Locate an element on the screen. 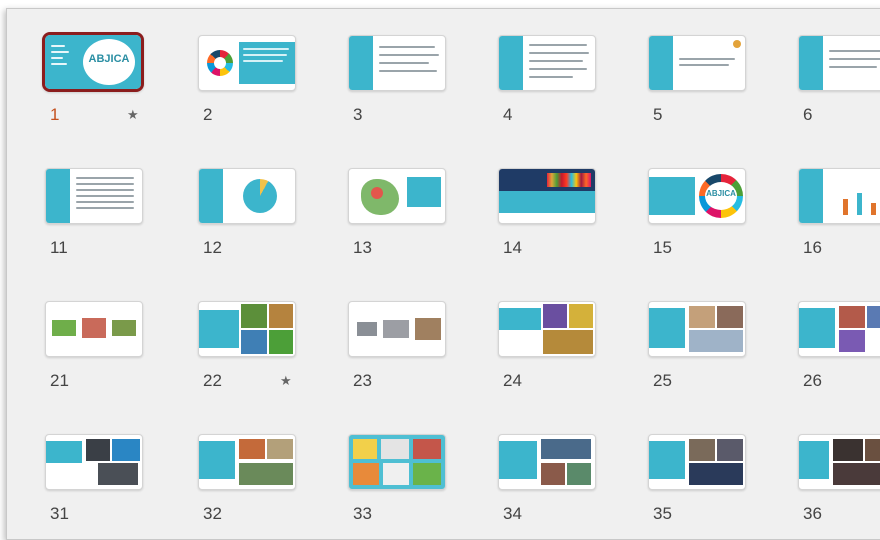  slide-14: 14 is located at coordinates (573, 230).